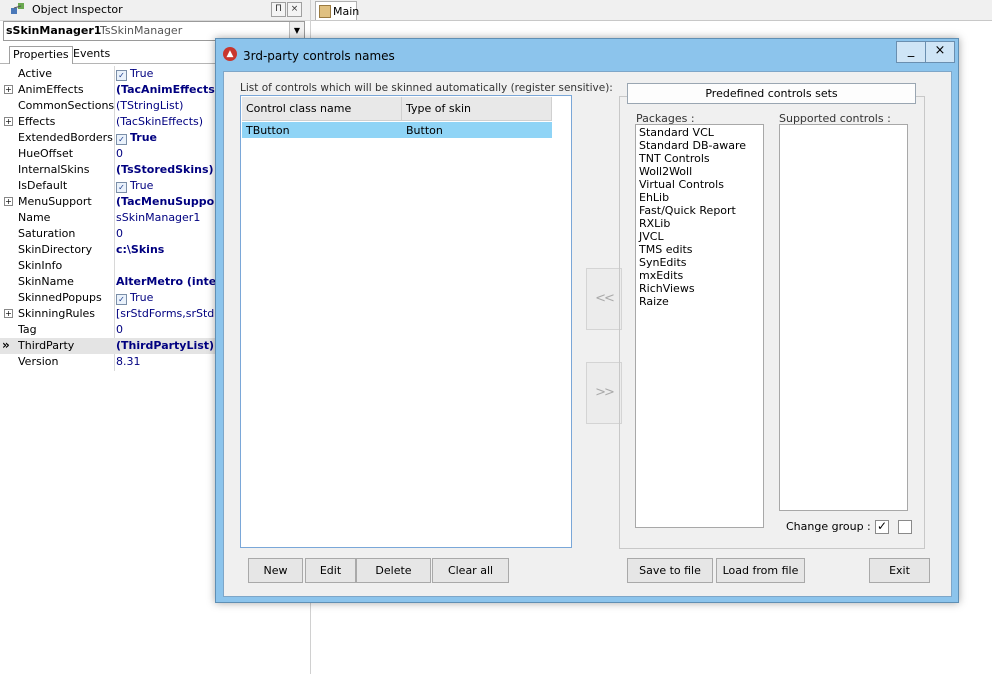 This screenshot has height=674, width=992. What do you see at coordinates (166, 266) in the screenshot?
I see `property-value` at bounding box center [166, 266].